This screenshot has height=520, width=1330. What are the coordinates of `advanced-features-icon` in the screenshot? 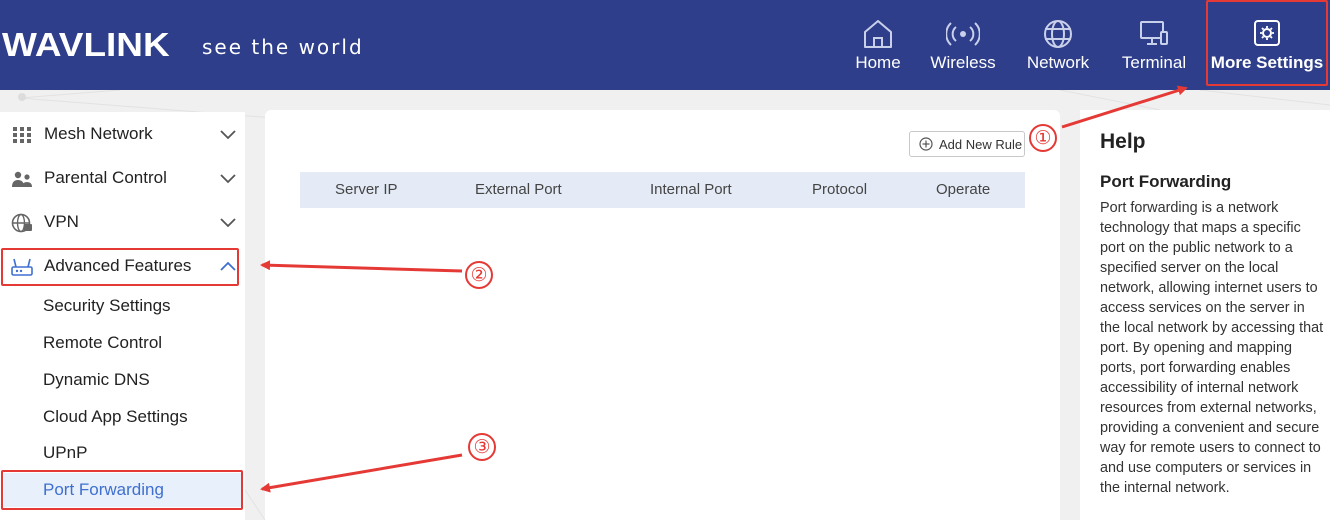 It's located at (22, 267).